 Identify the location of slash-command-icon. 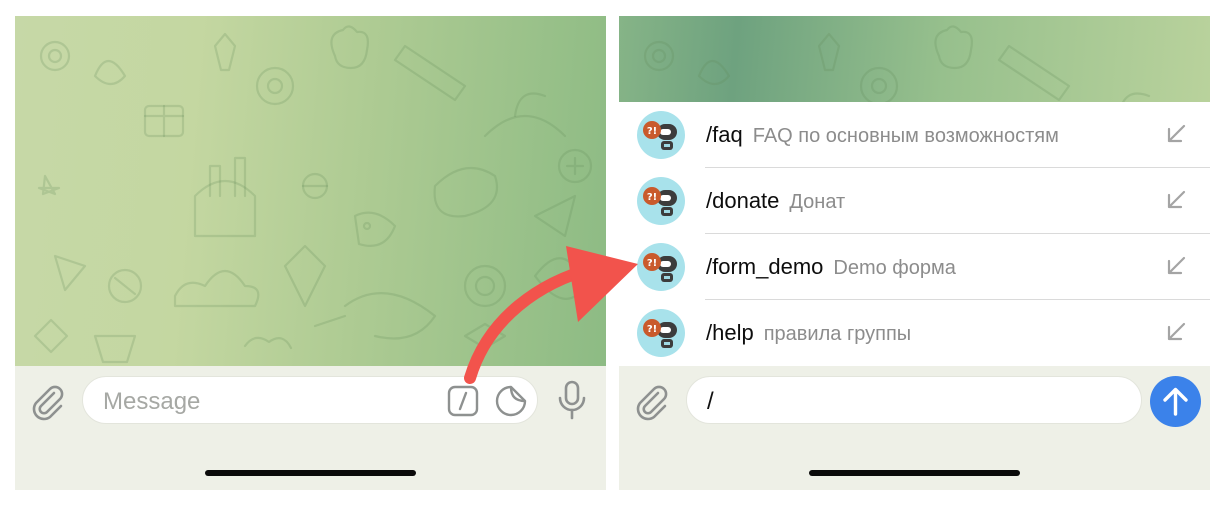
(463, 401).